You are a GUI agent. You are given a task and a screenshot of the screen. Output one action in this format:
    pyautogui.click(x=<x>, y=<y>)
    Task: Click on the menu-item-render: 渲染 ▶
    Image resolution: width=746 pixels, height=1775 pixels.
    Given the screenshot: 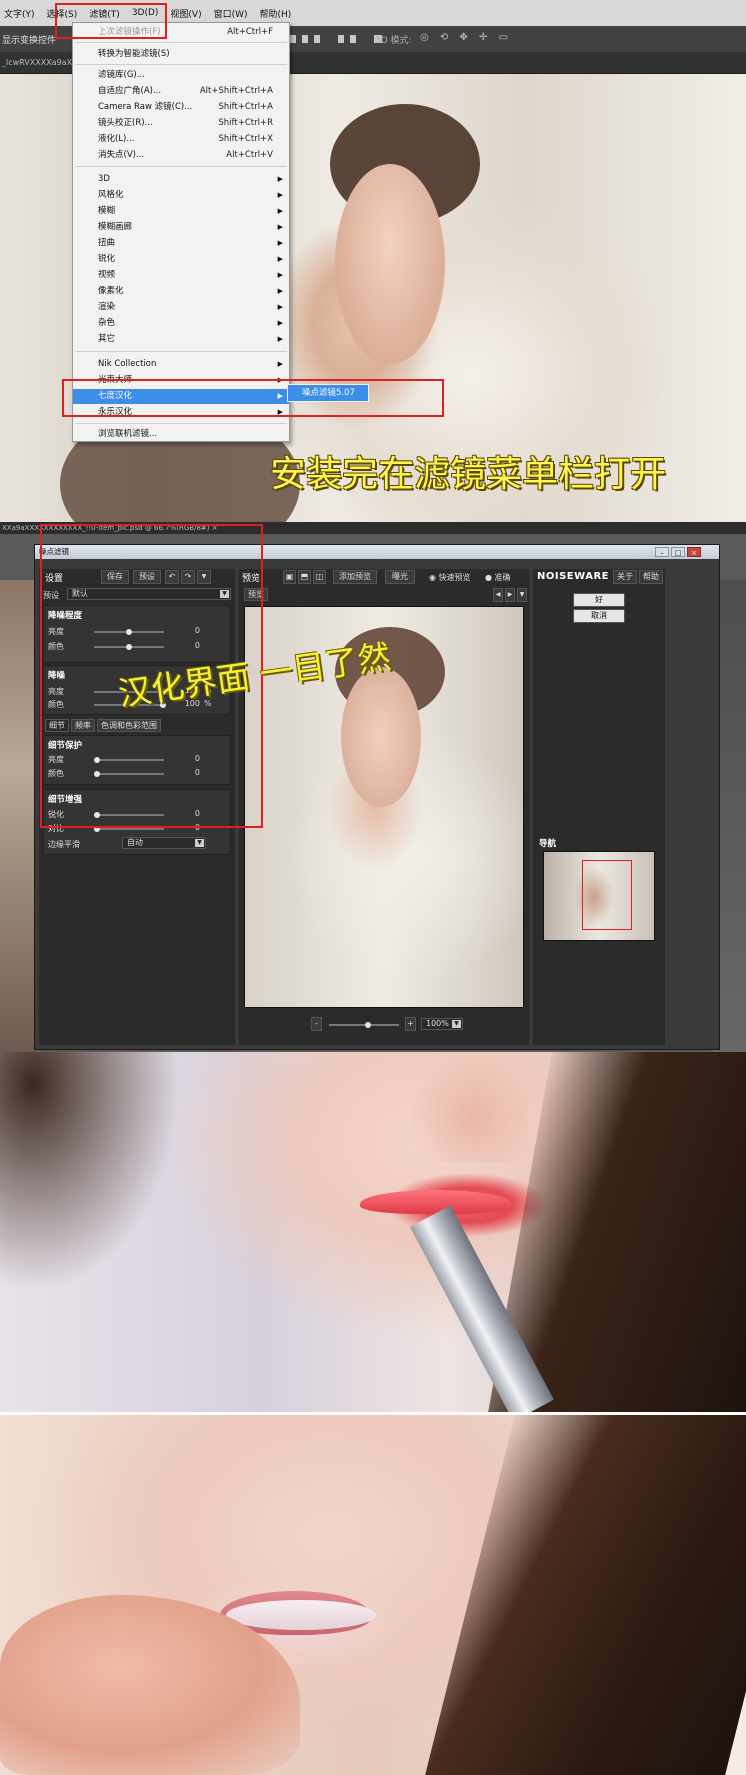 What is the action you would take?
    pyautogui.click(x=181, y=307)
    